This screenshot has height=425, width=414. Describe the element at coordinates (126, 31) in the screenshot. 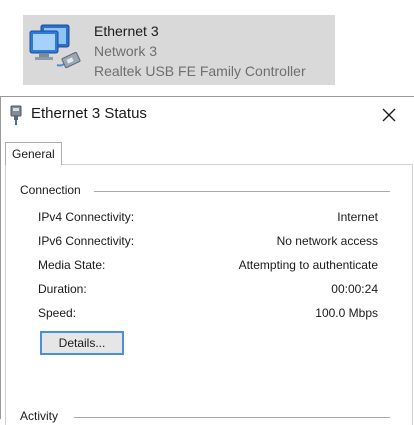

I see `connection-name: Ethernet 3` at that location.